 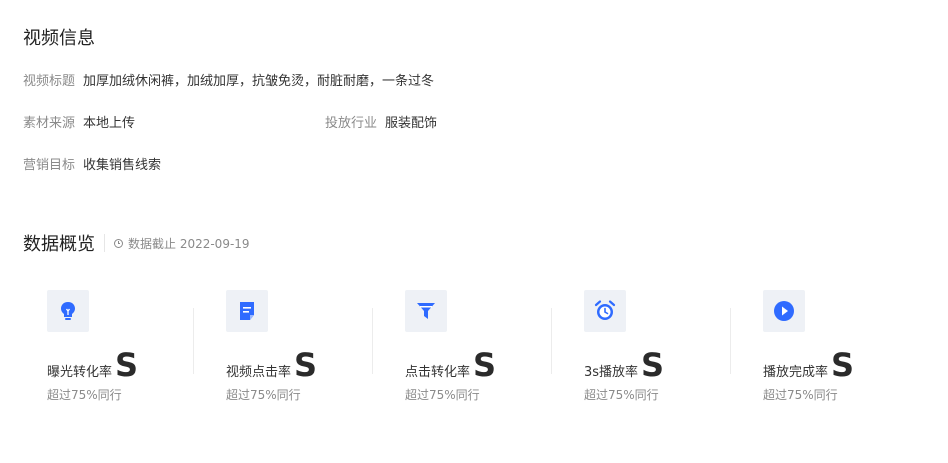 What do you see at coordinates (259, 81) in the screenshot?
I see `video-title-value: 加厚加绒休闲裤，加绒加厚，抗皱免烫，耐脏耐磨，一条过冬` at bounding box center [259, 81].